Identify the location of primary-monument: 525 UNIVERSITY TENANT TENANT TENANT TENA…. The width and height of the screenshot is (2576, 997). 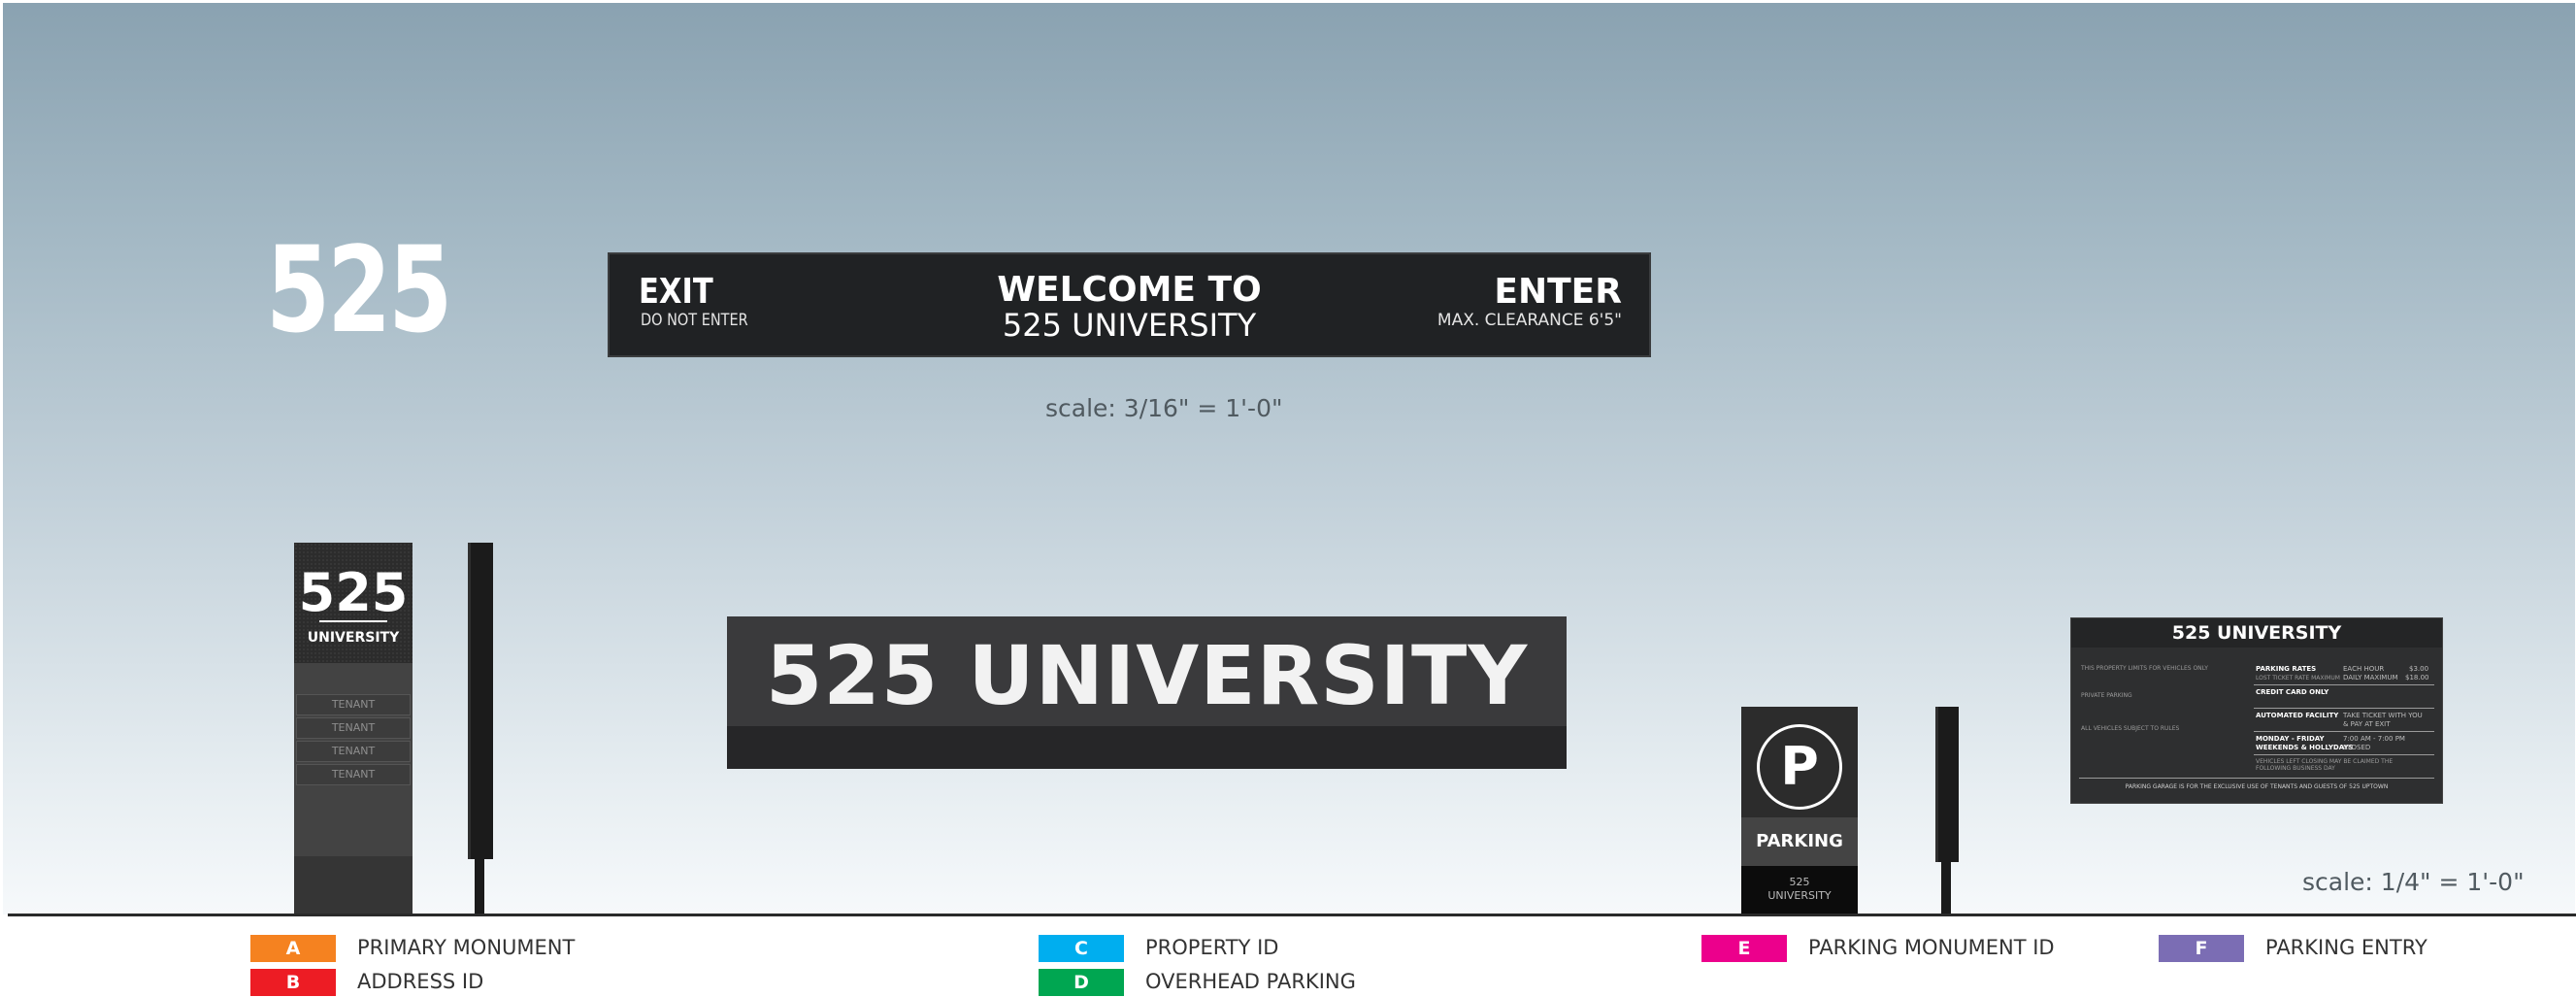
(353, 729).